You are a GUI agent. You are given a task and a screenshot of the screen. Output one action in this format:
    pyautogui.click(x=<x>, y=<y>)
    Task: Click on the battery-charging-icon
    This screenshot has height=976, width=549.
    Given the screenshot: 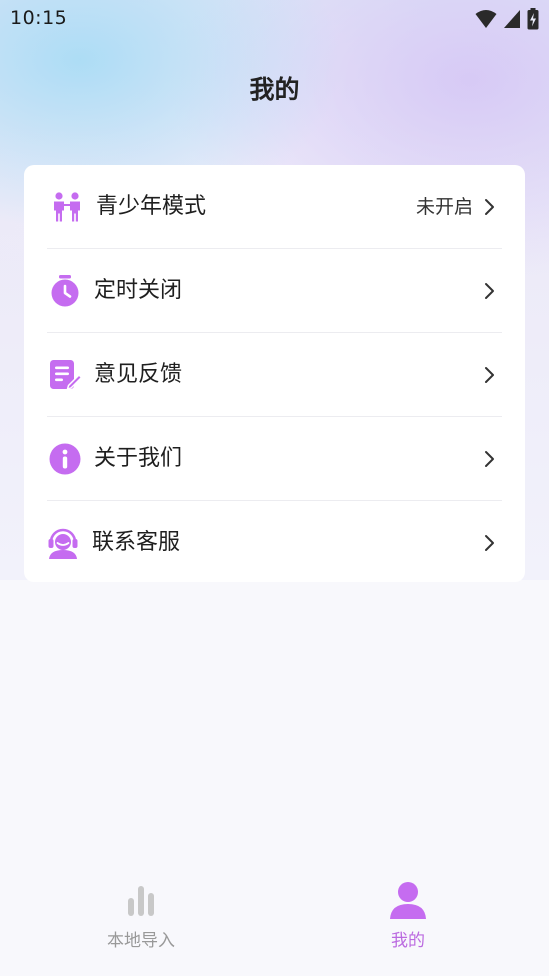 What is the action you would take?
    pyautogui.click(x=533, y=19)
    